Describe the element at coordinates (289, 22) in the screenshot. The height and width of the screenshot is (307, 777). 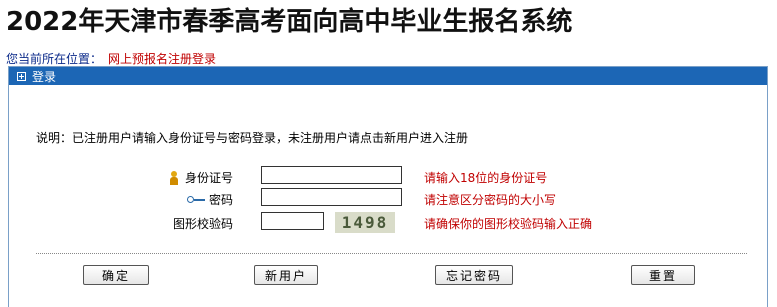
I see `page-title: 2022年天津市春季高考面向高中毕业生报名系统` at that location.